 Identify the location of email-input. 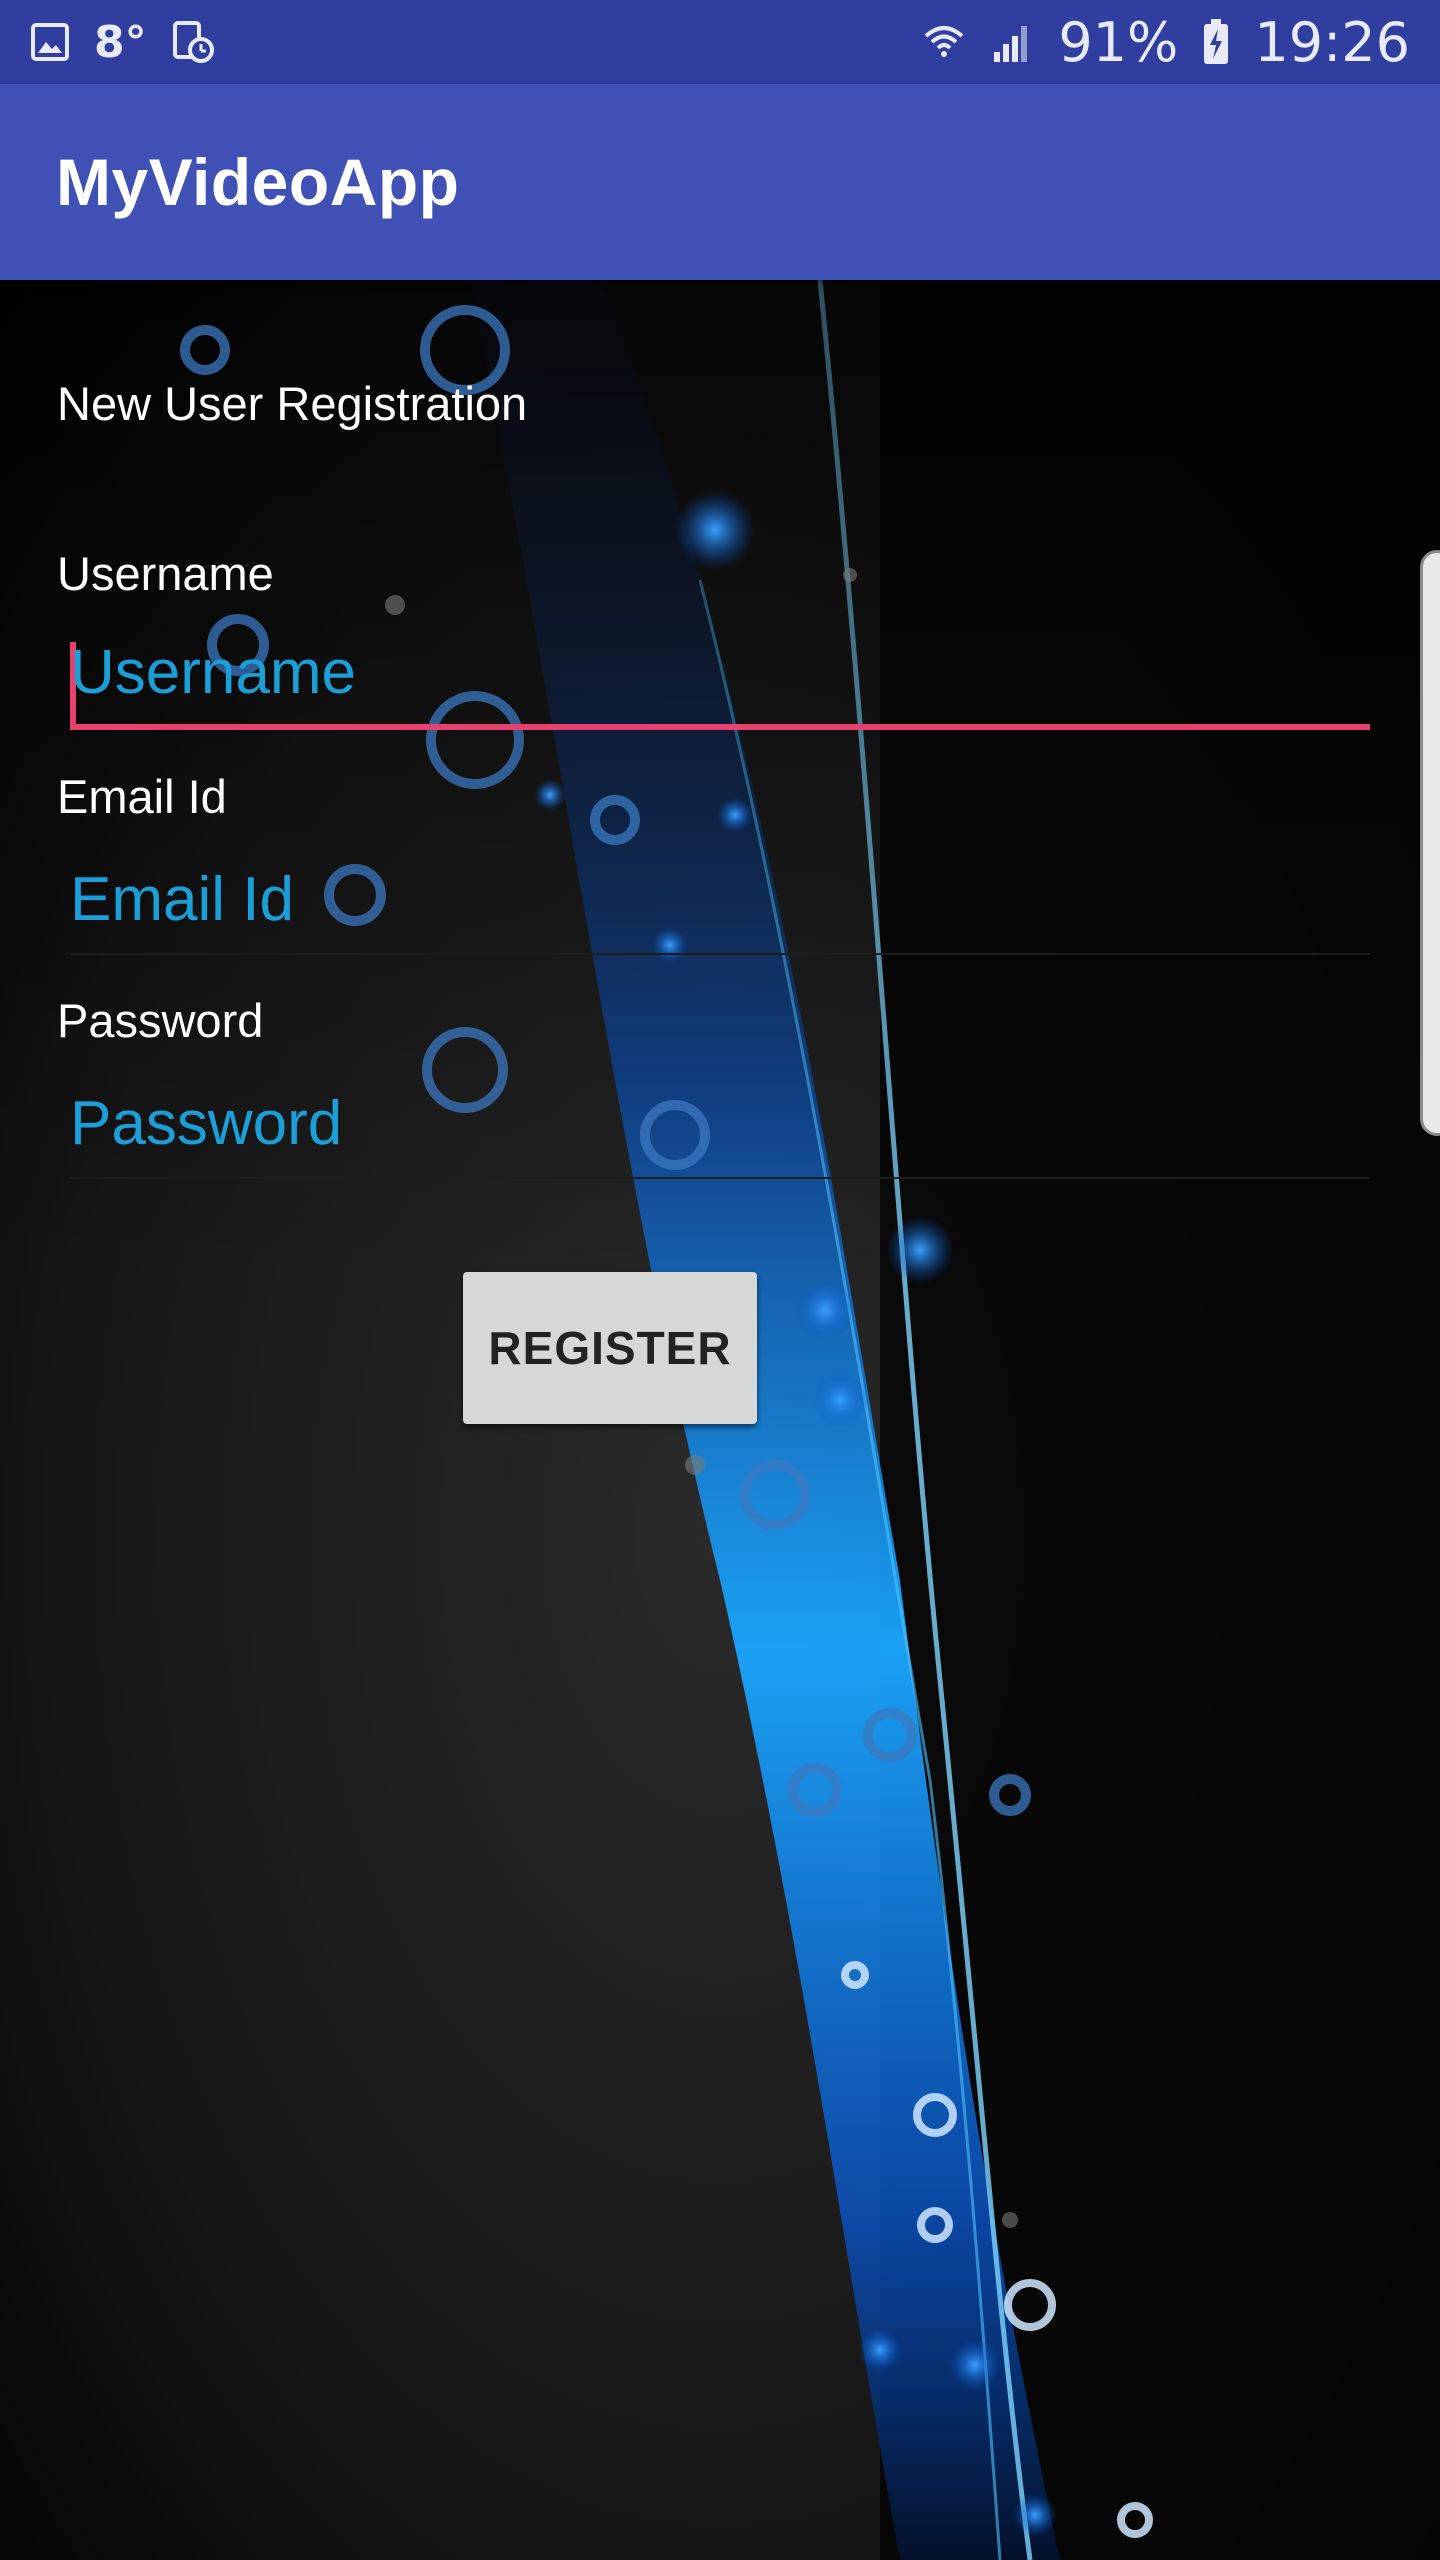
(720, 900).